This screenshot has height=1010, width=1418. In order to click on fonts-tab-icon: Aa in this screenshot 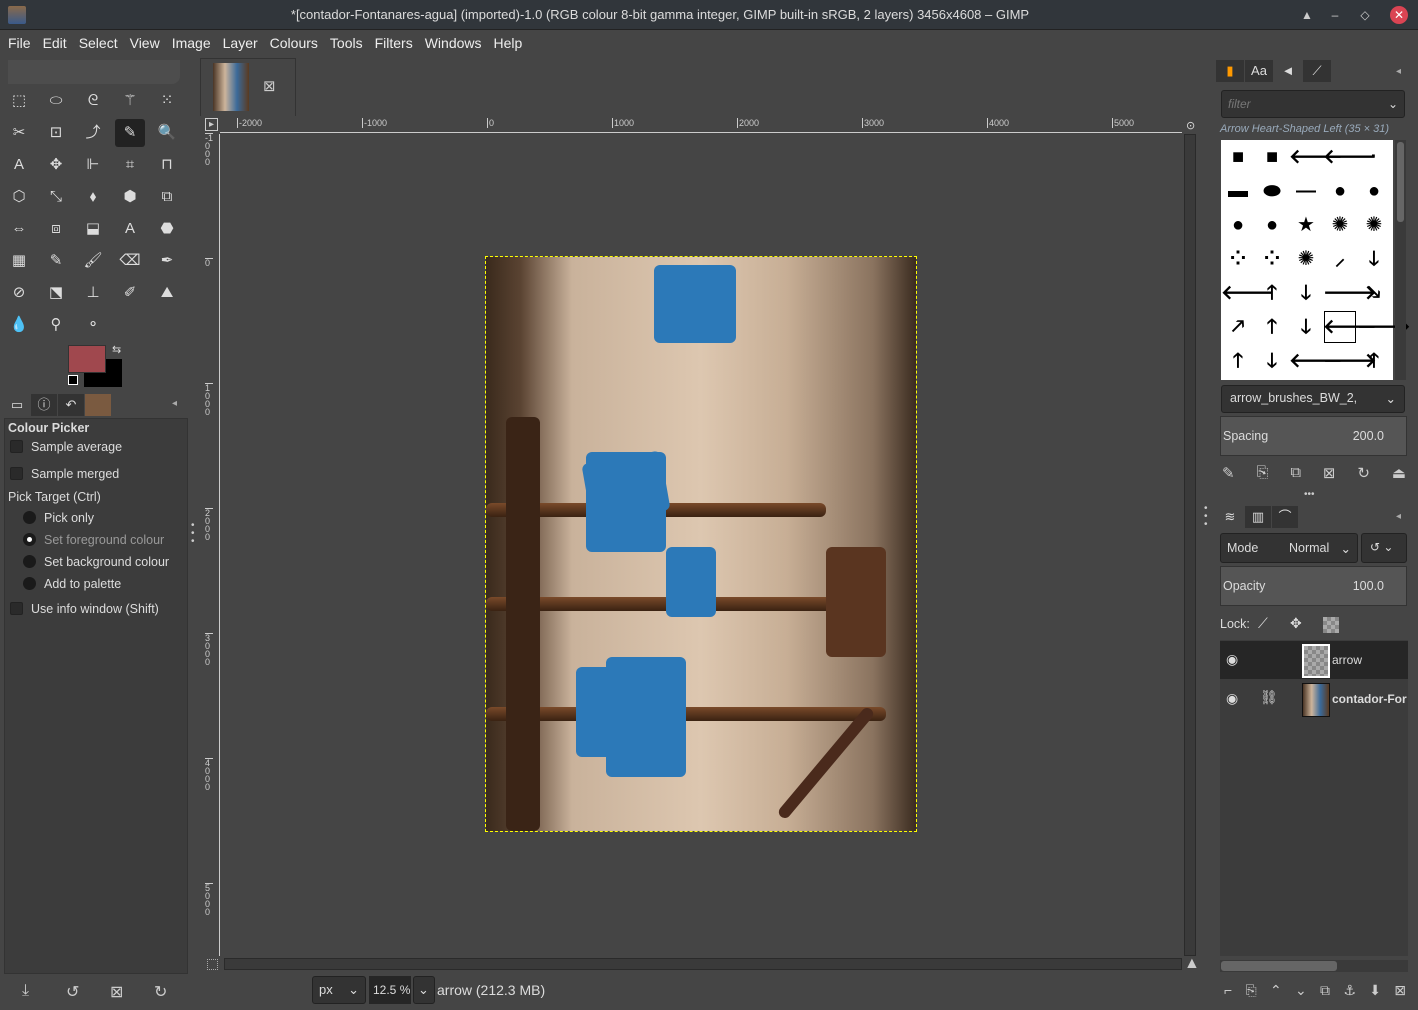, I will do `click(1259, 71)`.